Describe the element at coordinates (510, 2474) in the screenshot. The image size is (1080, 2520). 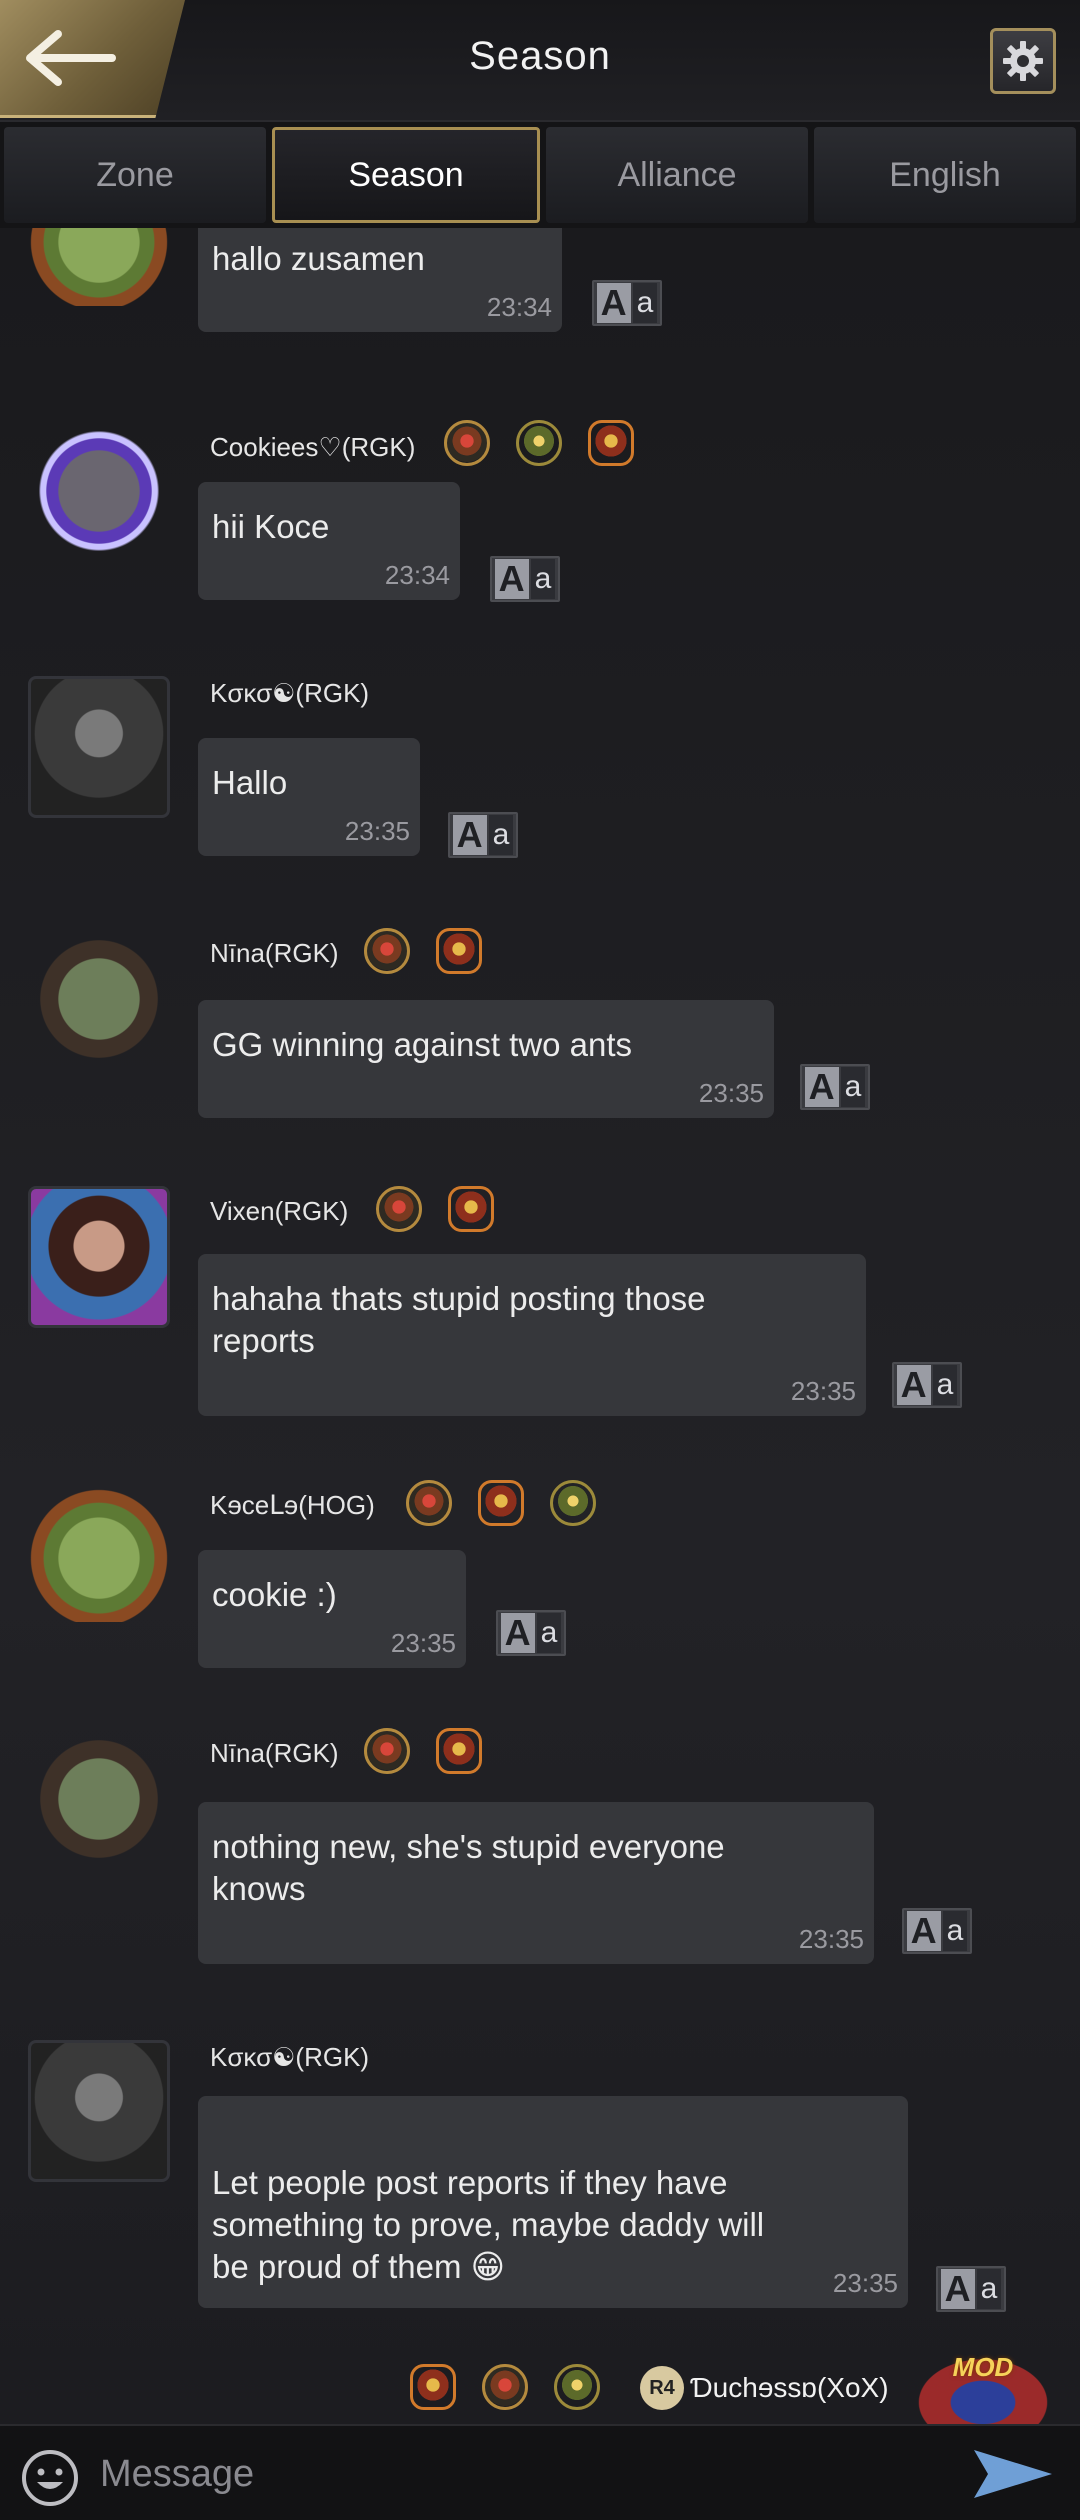
I see `message-input` at that location.